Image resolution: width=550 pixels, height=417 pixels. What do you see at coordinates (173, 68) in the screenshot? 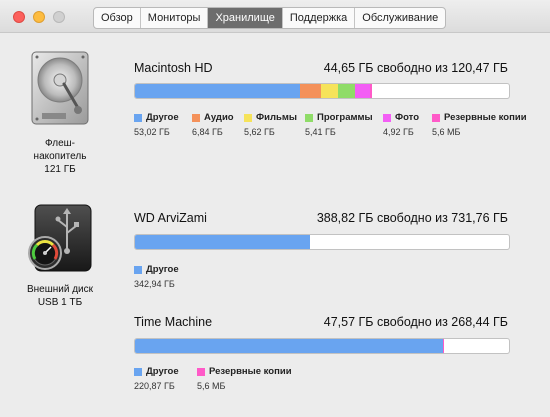
I see `drive-1-name: Macintosh HD` at bounding box center [173, 68].